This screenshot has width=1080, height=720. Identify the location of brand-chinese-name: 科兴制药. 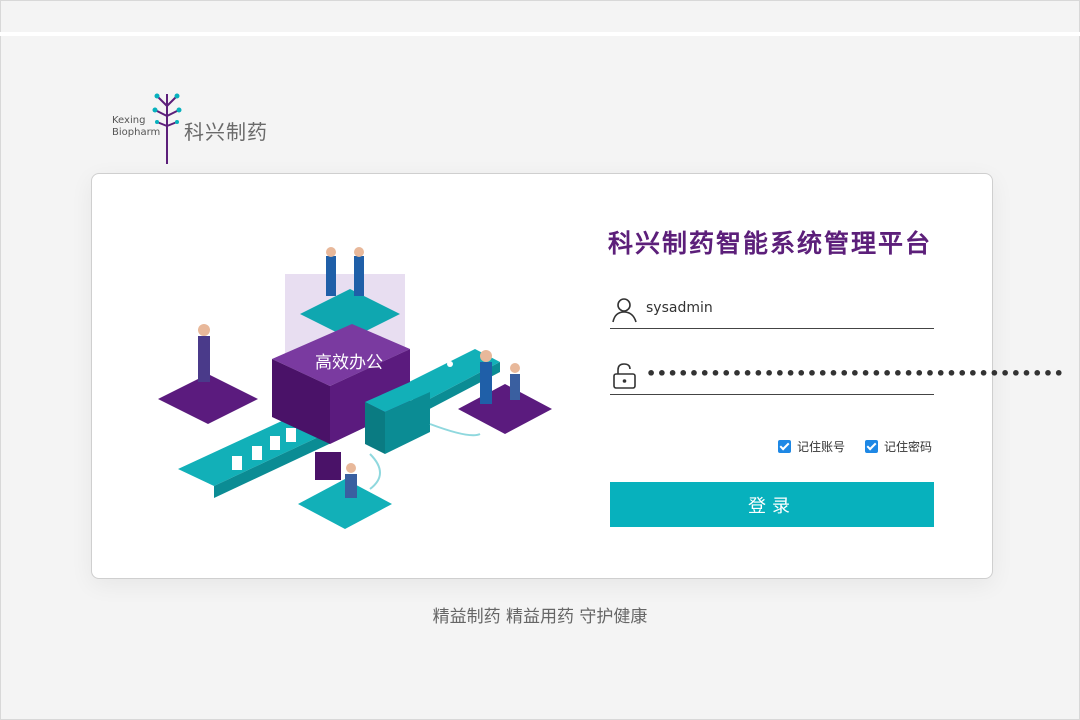
(226, 132).